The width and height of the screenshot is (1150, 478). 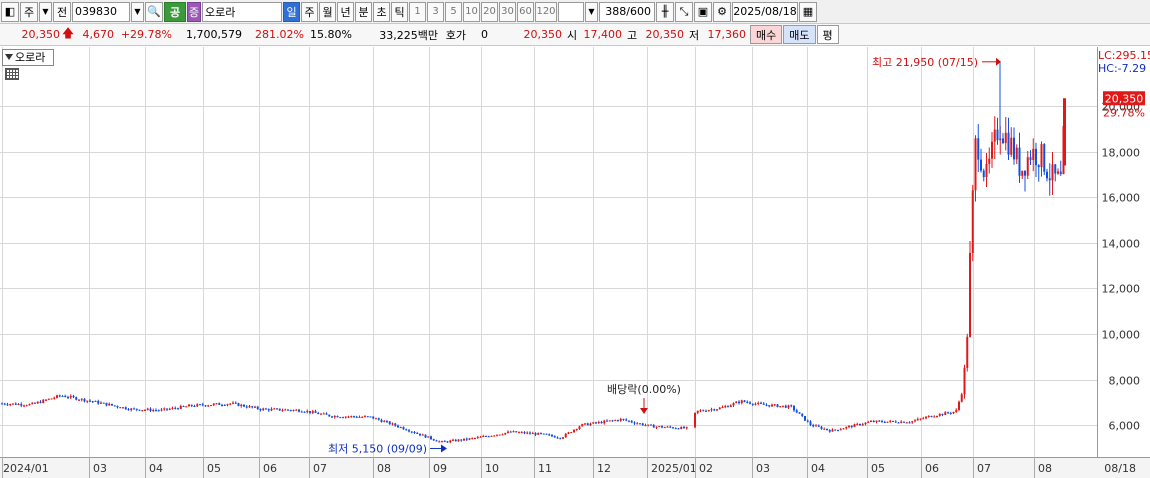 I want to click on interval-60: 60, so click(x=525, y=11).